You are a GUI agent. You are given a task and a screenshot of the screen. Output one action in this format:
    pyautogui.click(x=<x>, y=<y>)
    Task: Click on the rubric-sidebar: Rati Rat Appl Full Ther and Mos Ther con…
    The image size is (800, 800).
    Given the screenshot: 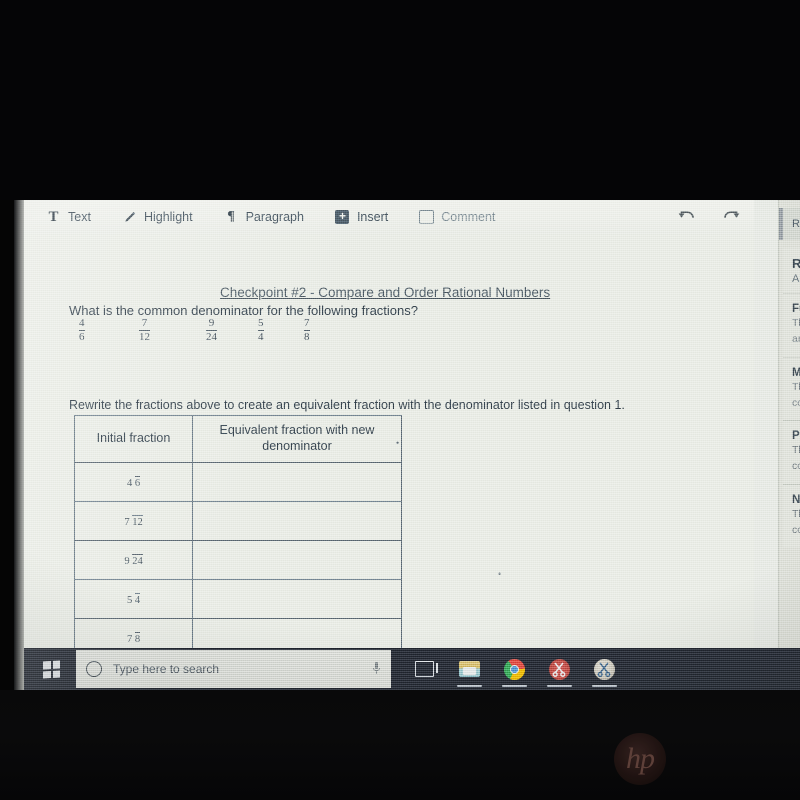 What is the action you would take?
    pyautogui.click(x=789, y=424)
    